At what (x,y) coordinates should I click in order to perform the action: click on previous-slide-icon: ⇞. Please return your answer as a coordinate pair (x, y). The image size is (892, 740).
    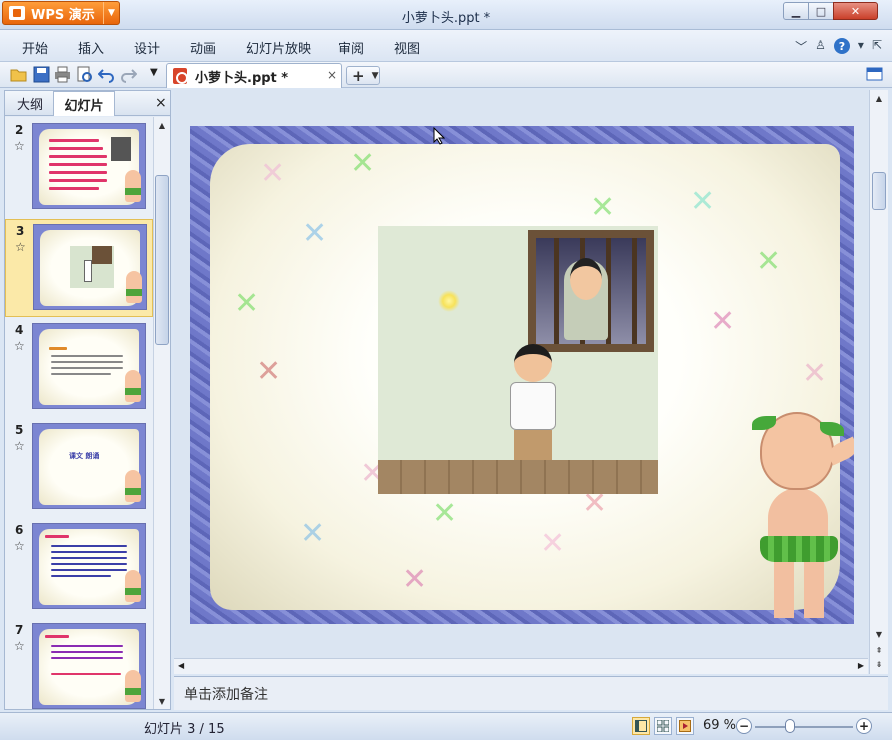
    Looking at the image, I should click on (879, 650).